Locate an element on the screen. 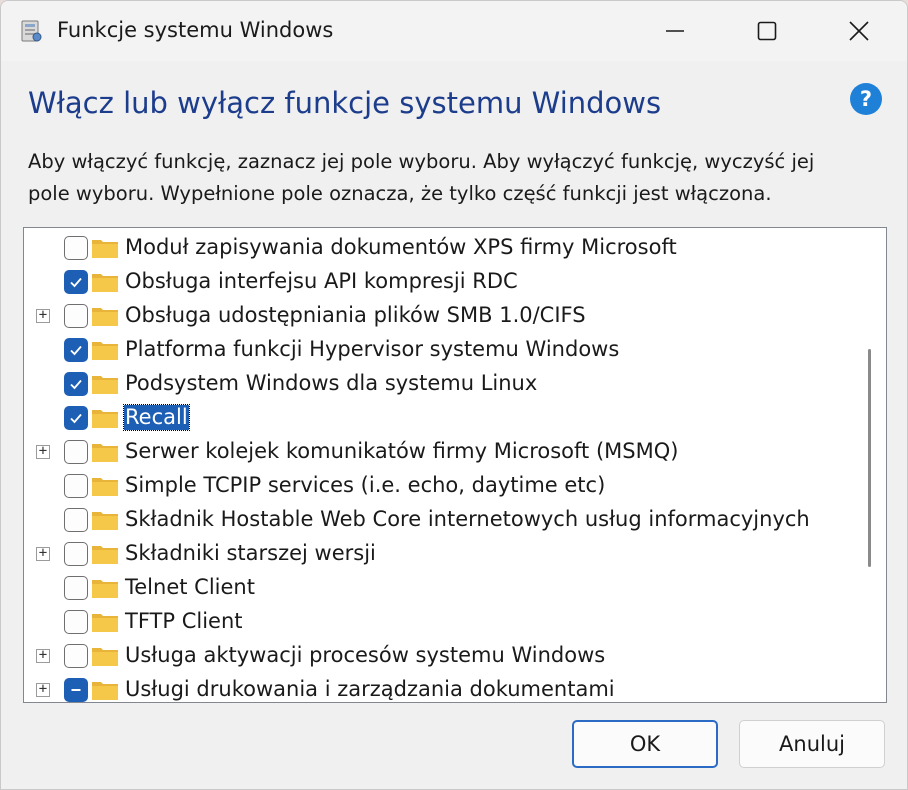  feature-label: Recall is located at coordinates (156, 417).